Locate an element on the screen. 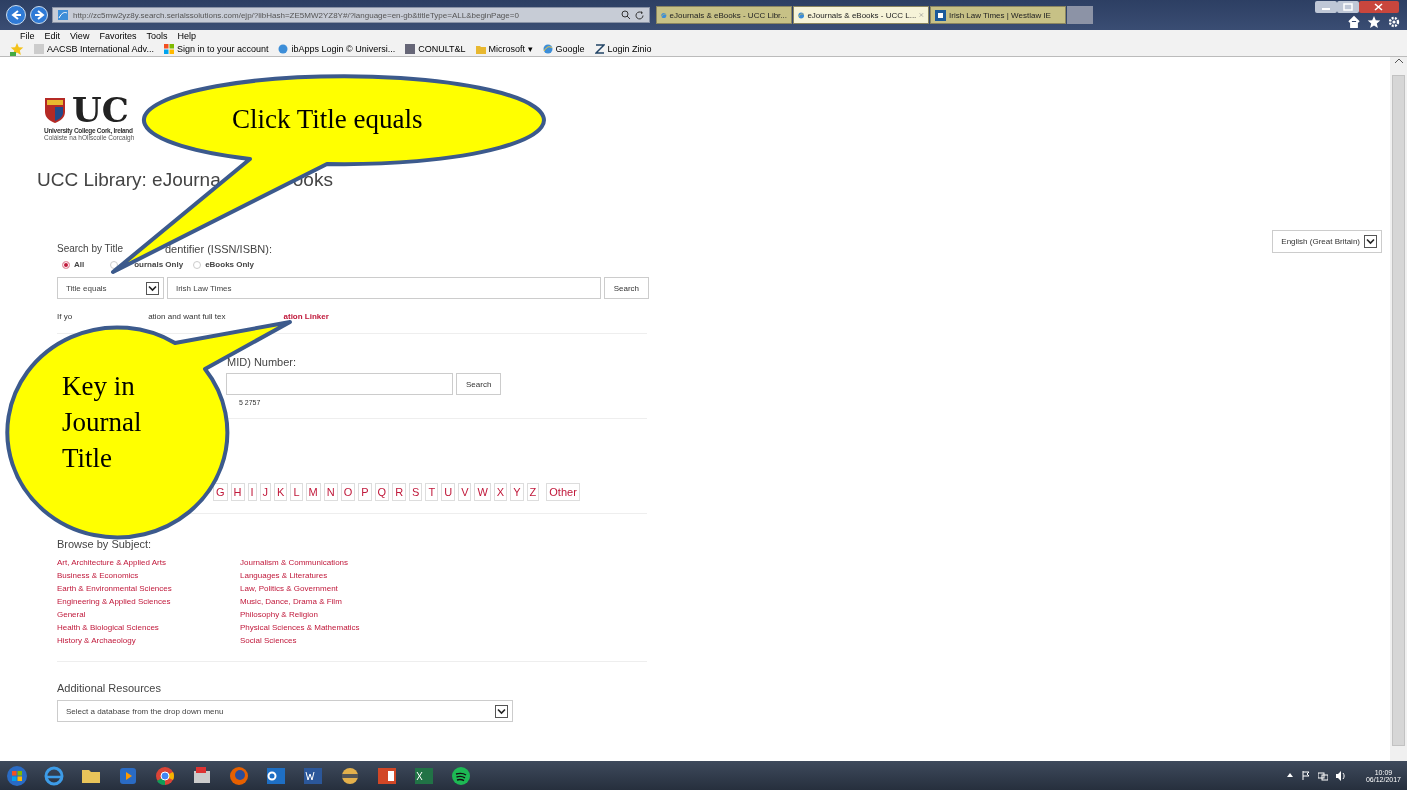  menu-item: File is located at coordinates (27, 36).